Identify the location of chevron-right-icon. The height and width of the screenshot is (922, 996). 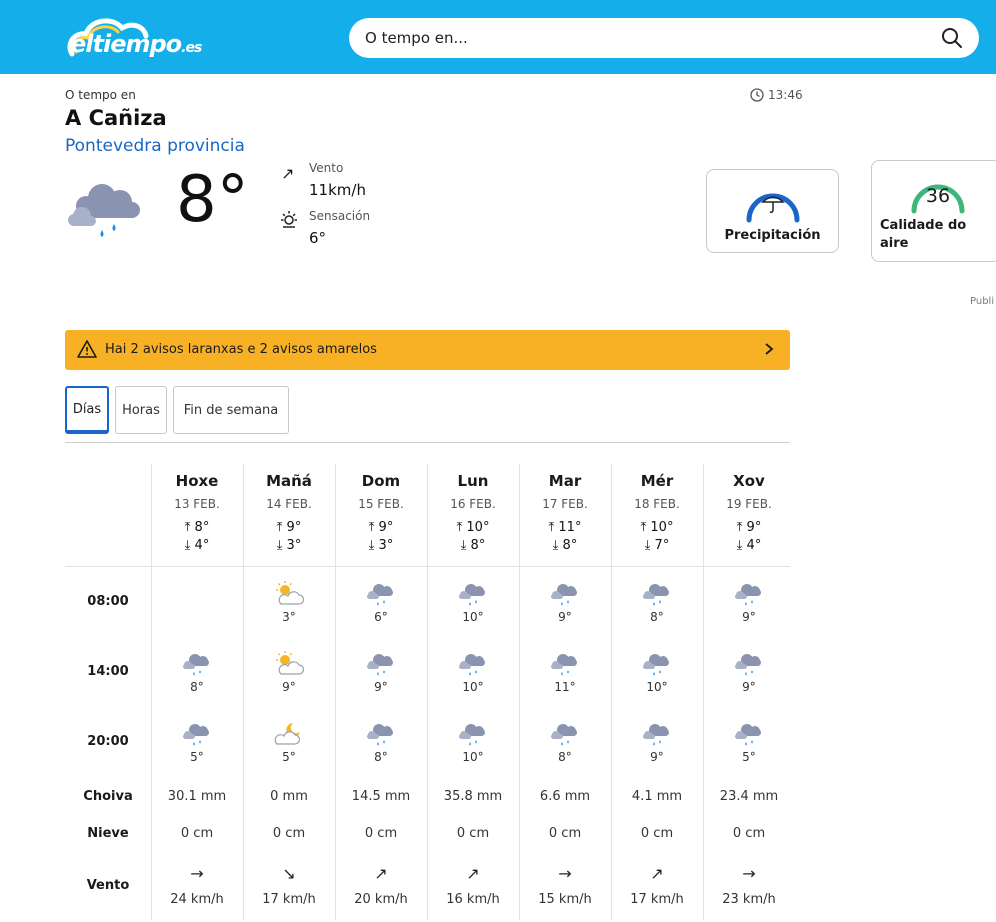
(769, 349).